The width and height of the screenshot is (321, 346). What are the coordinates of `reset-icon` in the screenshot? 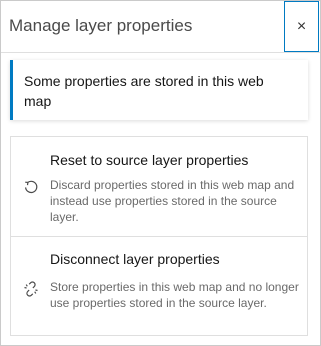 It's located at (31, 187).